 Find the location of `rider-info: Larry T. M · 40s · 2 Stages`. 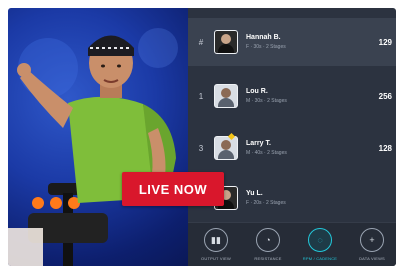

rider-info: Larry T. M · 40s · 2 Stages is located at coordinates (310, 148).